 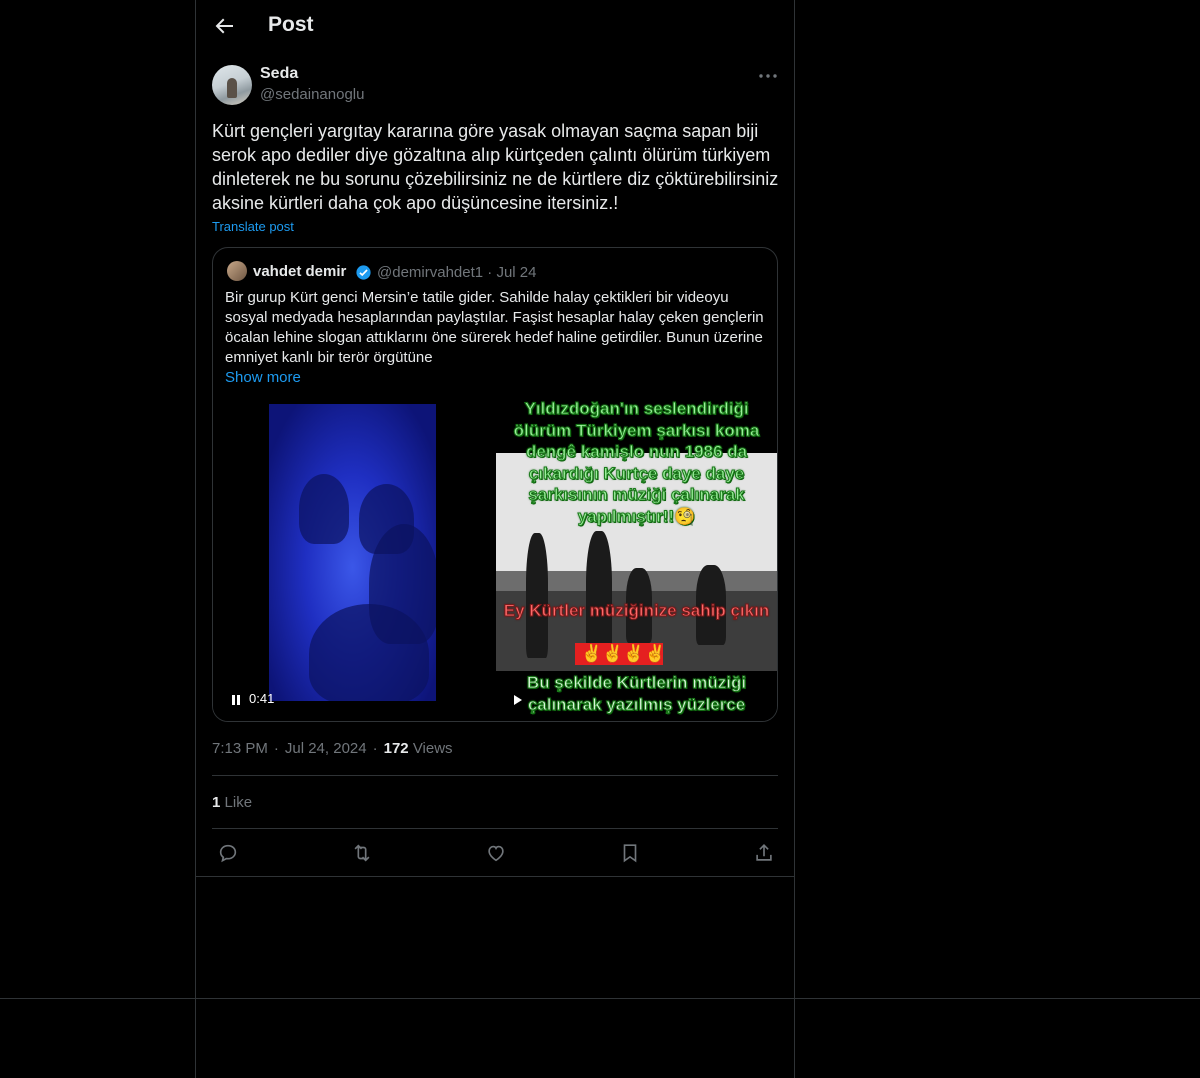 I want to click on views-count: 172, so click(x=396, y=748).